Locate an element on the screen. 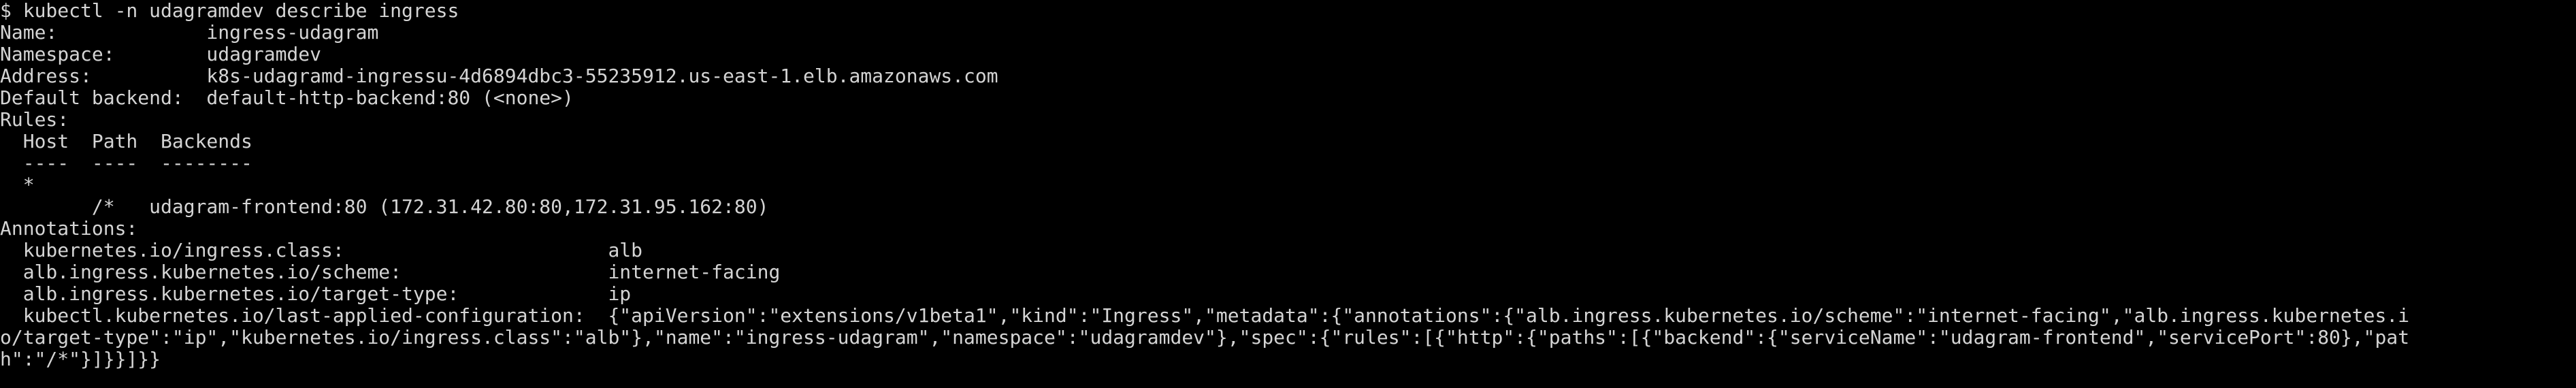  annotation-ingress-class: kubernetes.io/ingress.class: alb is located at coordinates (321, 250).